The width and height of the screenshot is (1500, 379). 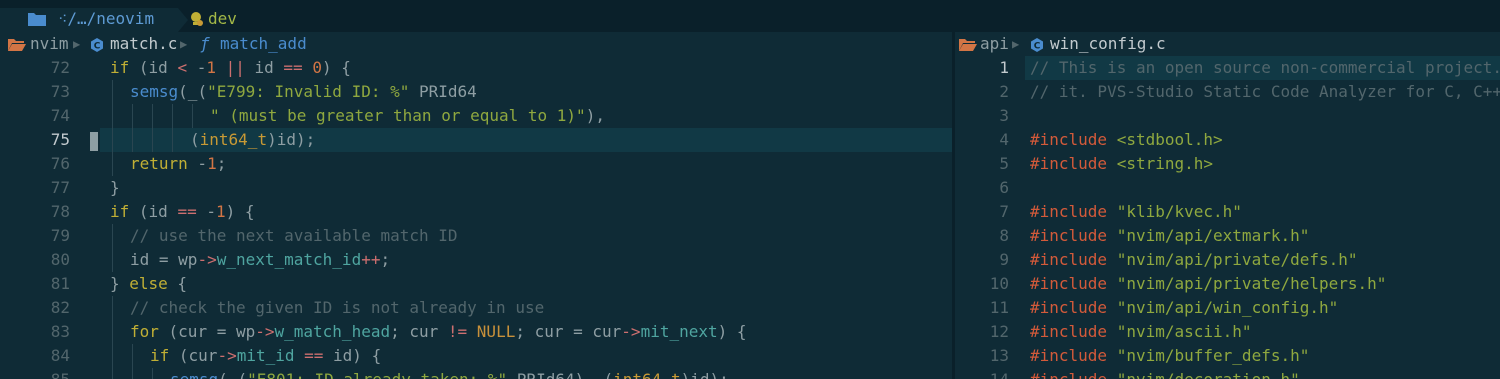 What do you see at coordinates (1227, 140) in the screenshot?
I see `code-line: 4 #include <stdbool.h>` at bounding box center [1227, 140].